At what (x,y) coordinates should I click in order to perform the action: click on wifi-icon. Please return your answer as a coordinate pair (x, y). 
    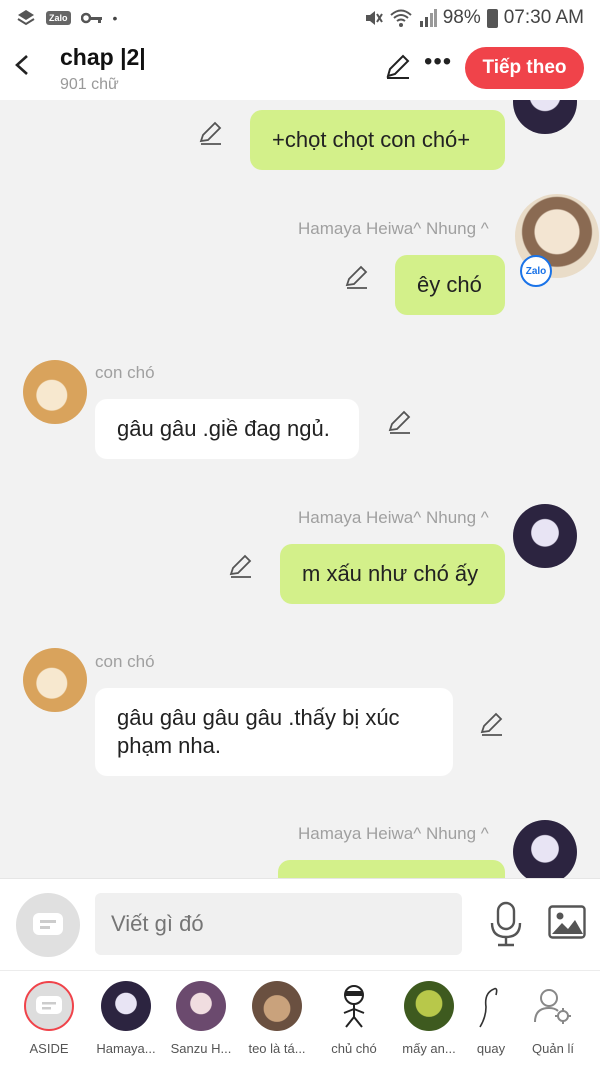
    Looking at the image, I should click on (401, 18).